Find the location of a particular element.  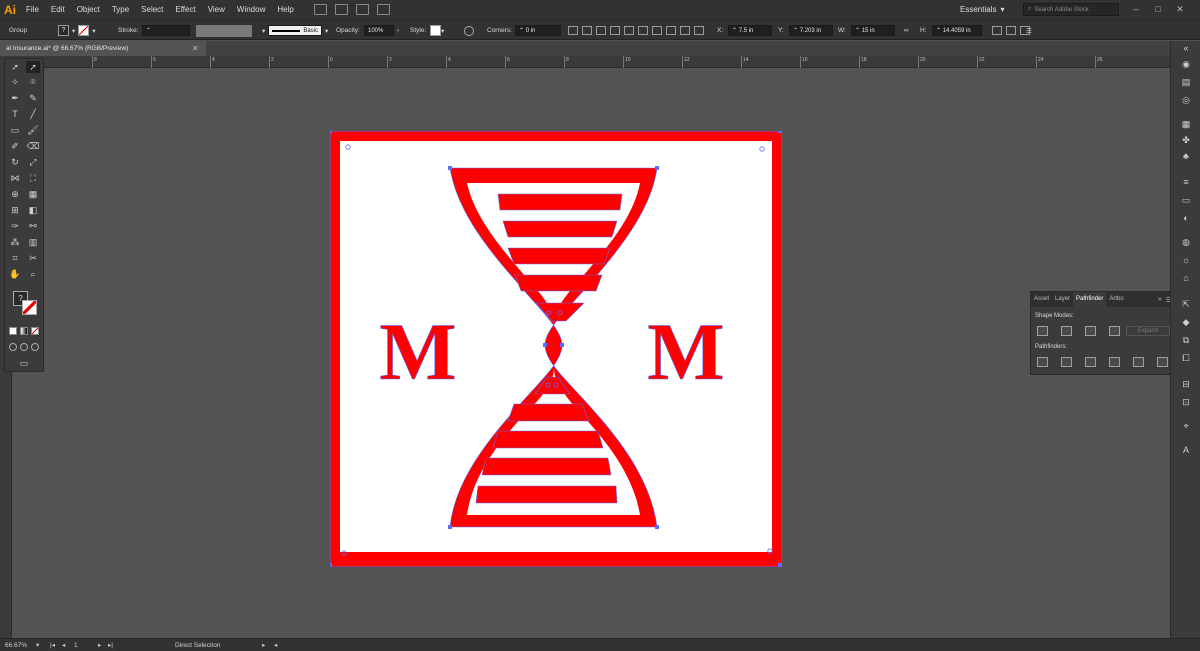

scale-tool-icon: ⤢ is located at coordinates (33, 162).